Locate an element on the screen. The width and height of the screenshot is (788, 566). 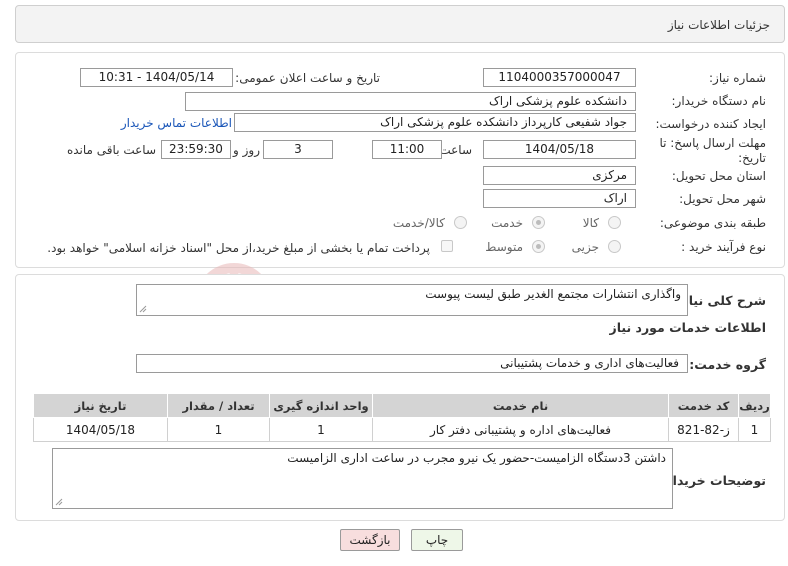
process-option-minor: جزیی is located at coordinates (585, 247).